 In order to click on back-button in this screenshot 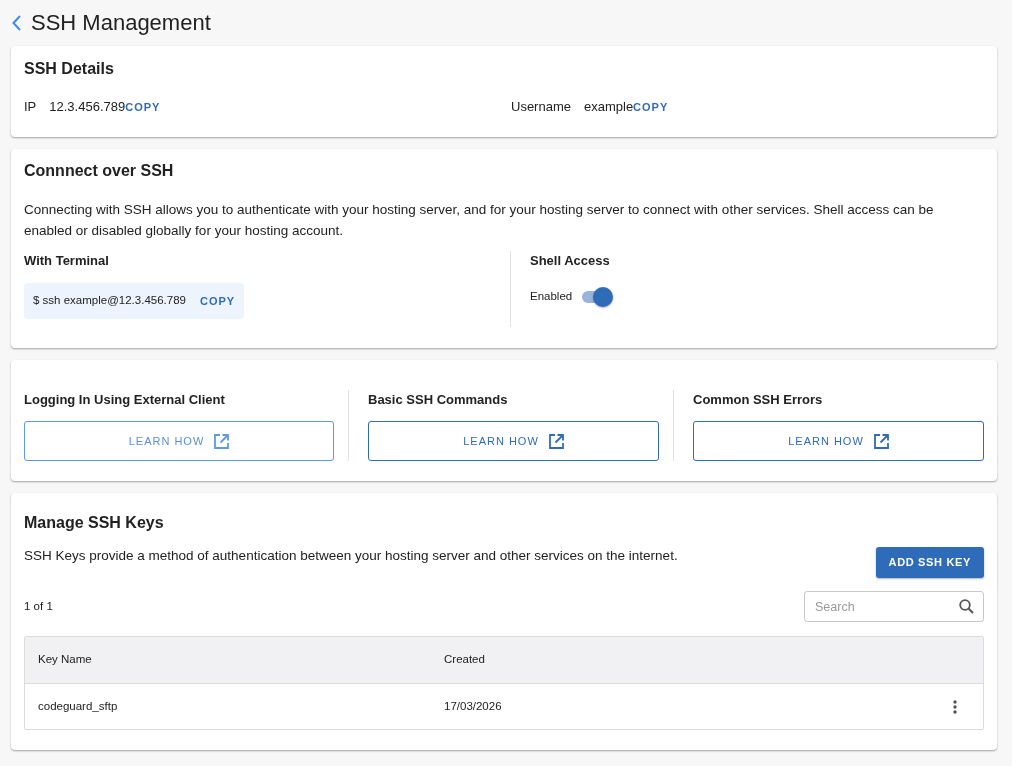, I will do `click(16, 23)`.